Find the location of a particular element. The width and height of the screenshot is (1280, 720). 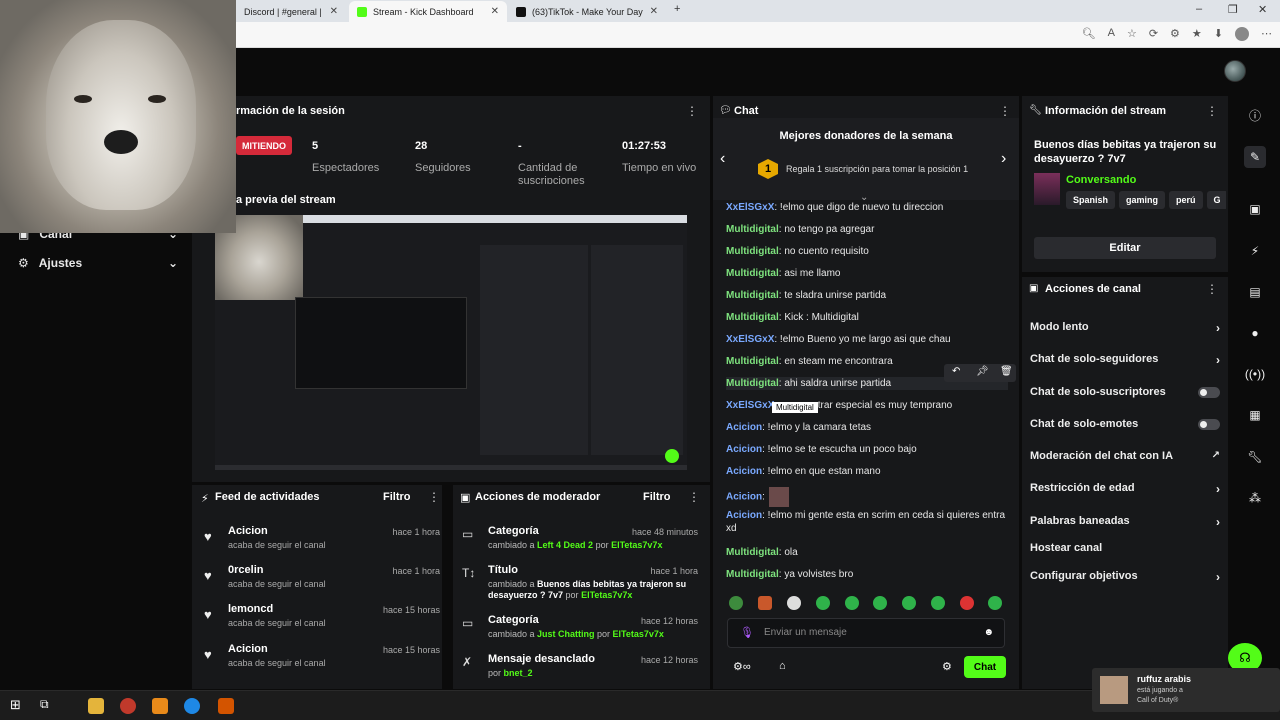

ai-moderation-item: Moderación del chat con IA ↗ is located at coordinates (1125, 456).